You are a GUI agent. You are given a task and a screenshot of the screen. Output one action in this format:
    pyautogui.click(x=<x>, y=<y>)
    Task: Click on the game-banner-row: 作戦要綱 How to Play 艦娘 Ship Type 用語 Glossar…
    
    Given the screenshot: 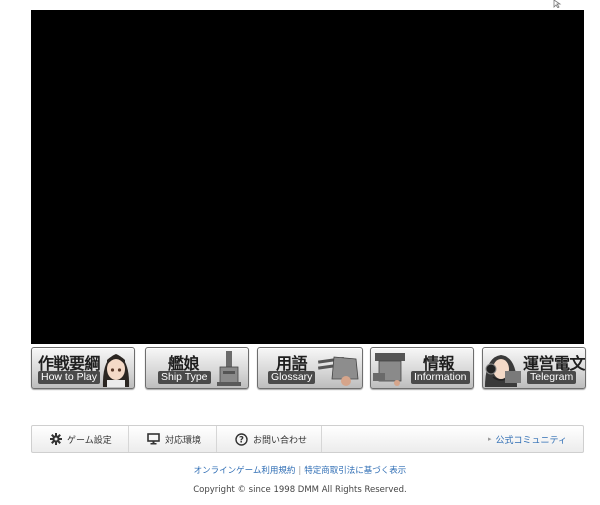 What is the action you would take?
    pyautogui.click(x=308, y=368)
    